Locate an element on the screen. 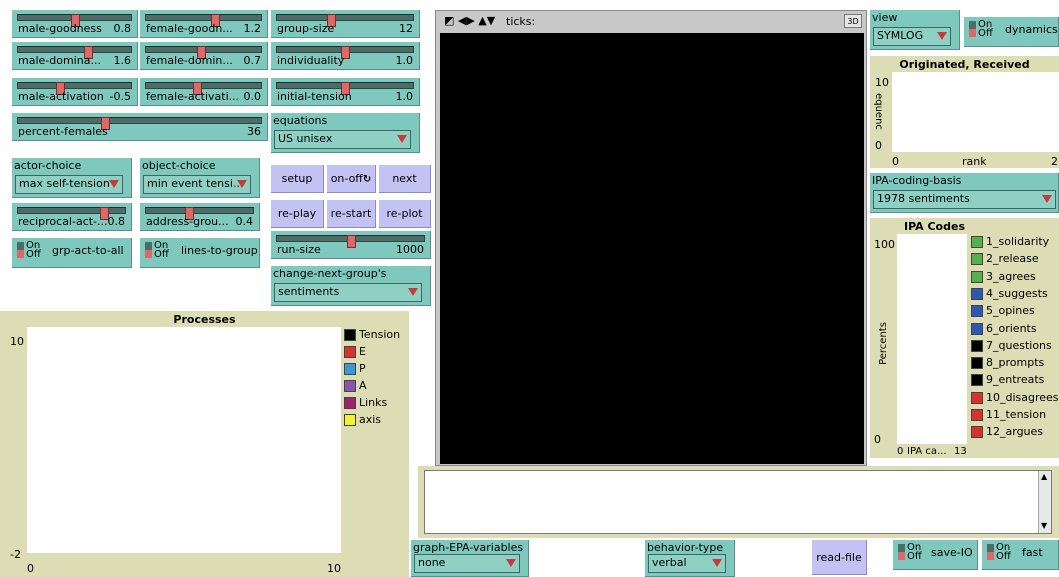  behavior-type-chooser: behavior-type verbal is located at coordinates (690, 558).